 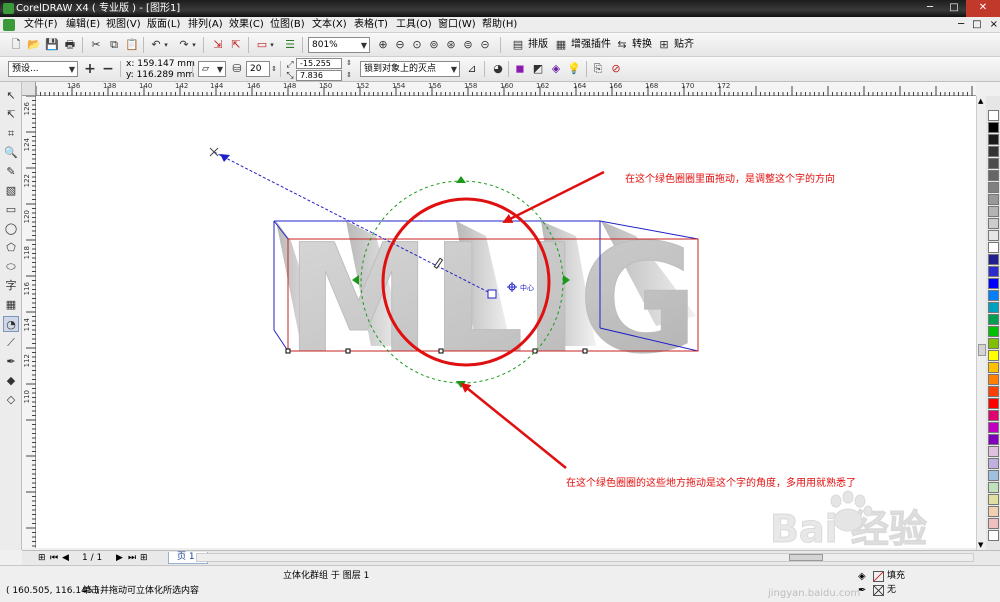 I want to click on interactive-extrude-tool-icon: ◔, so click(x=11, y=324).